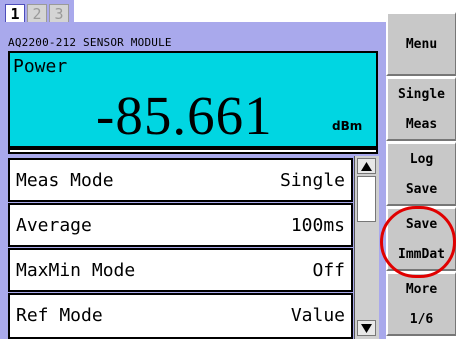 The image size is (456, 342). What do you see at coordinates (59, 13) in the screenshot?
I see `tab-3: 3` at bounding box center [59, 13].